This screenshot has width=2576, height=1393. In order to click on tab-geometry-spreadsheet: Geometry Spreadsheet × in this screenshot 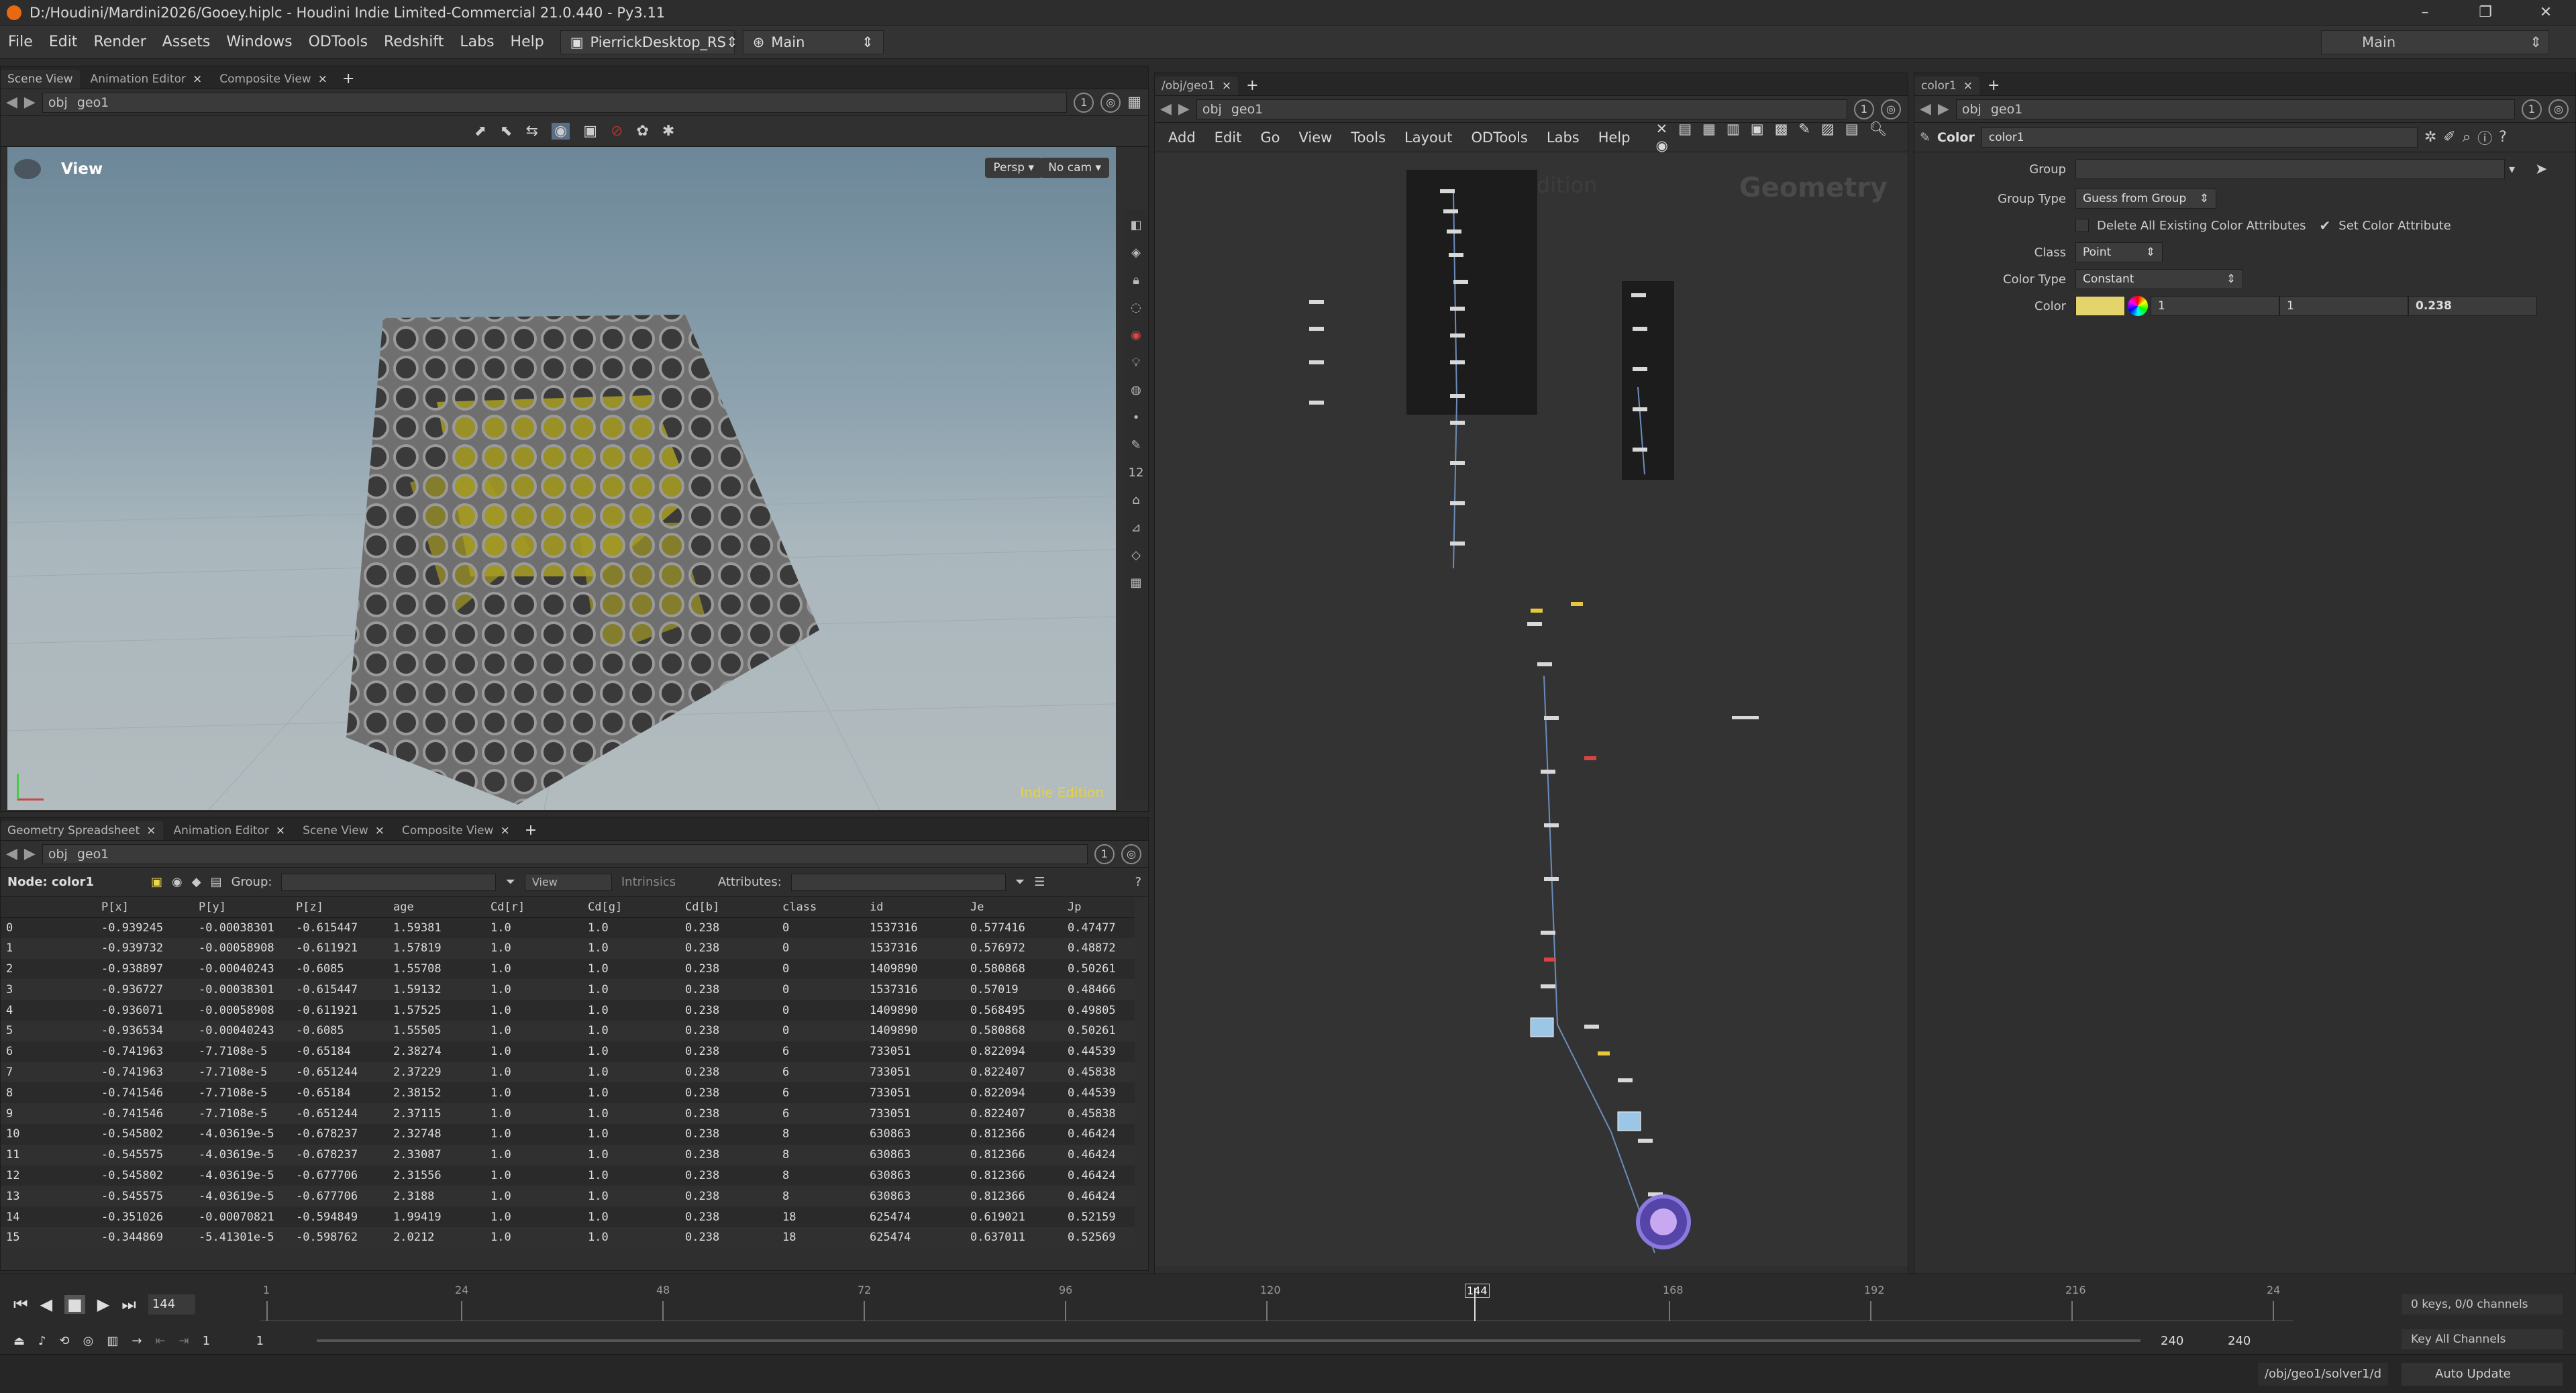, I will do `click(82, 830)`.